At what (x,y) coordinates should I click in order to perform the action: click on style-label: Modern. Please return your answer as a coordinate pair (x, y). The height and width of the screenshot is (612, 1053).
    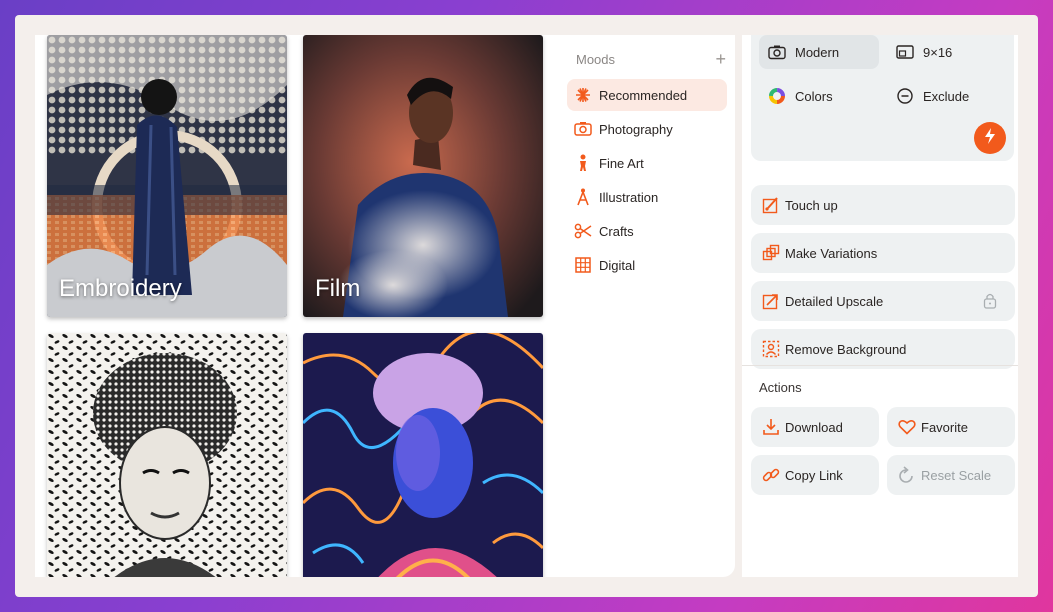
    Looking at the image, I should click on (817, 52).